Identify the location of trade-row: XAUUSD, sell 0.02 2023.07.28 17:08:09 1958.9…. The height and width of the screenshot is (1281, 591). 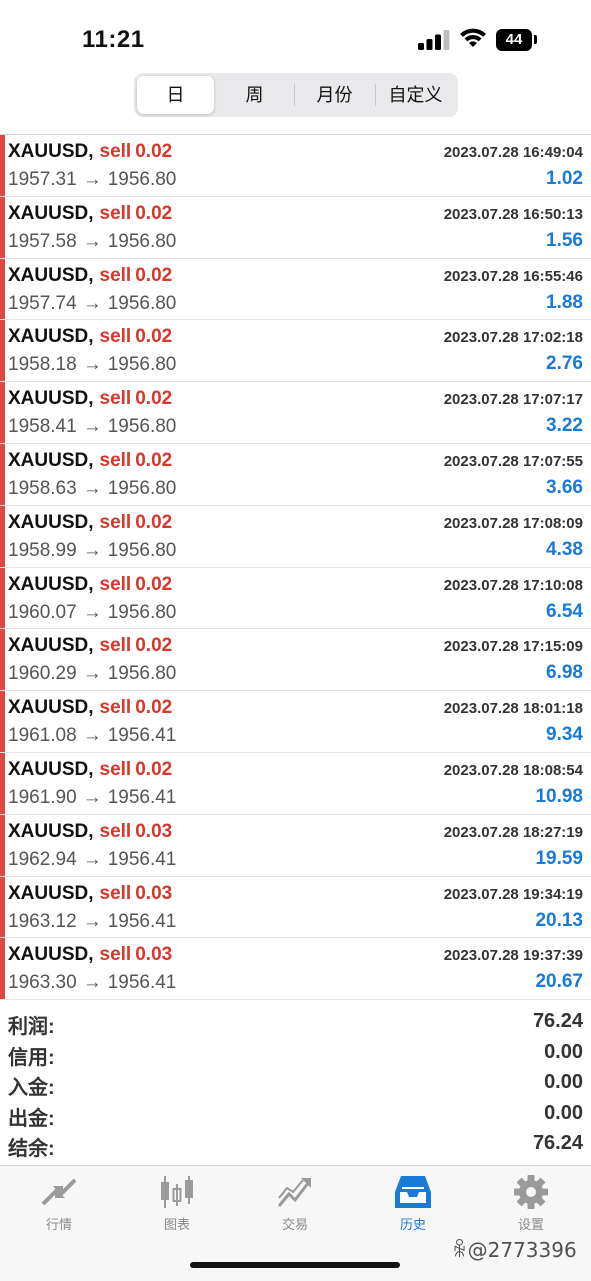
(295, 536).